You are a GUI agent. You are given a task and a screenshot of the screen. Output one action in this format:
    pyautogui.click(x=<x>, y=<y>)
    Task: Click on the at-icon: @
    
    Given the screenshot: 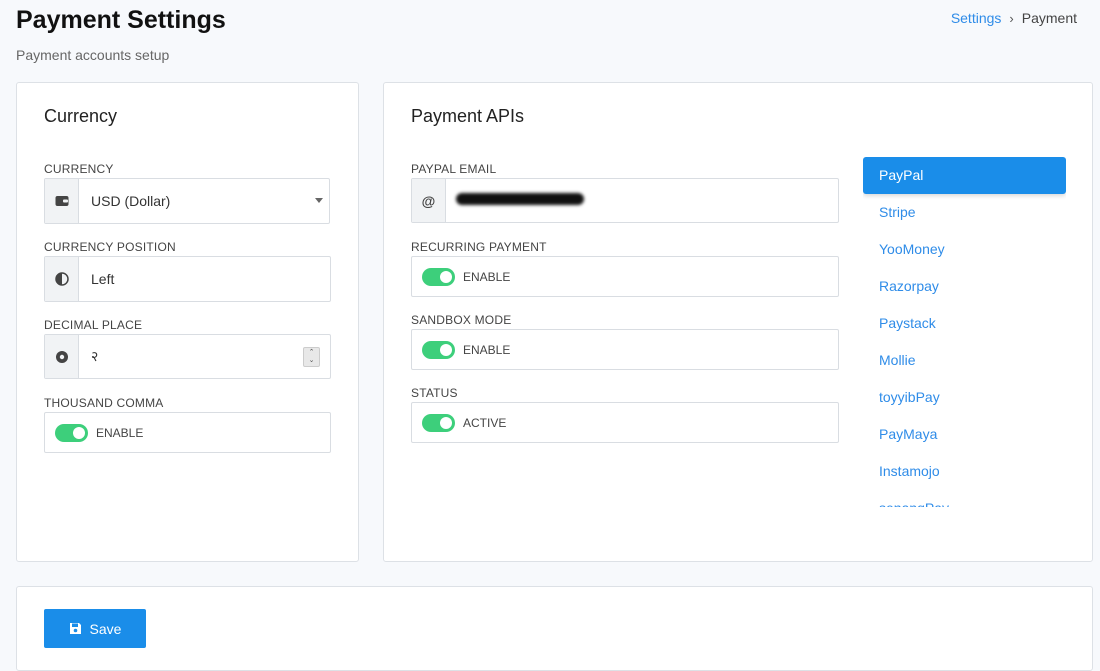 What is the action you would take?
    pyautogui.click(x=429, y=200)
    